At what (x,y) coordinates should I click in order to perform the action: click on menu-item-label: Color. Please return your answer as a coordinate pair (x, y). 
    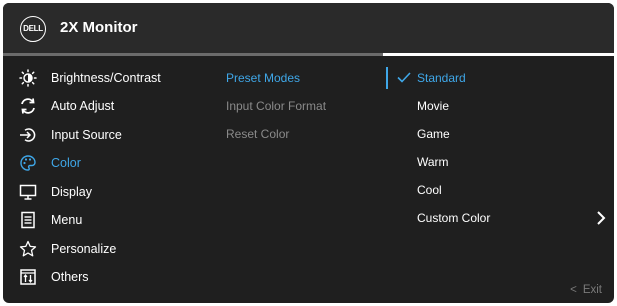
    Looking at the image, I should click on (66, 163).